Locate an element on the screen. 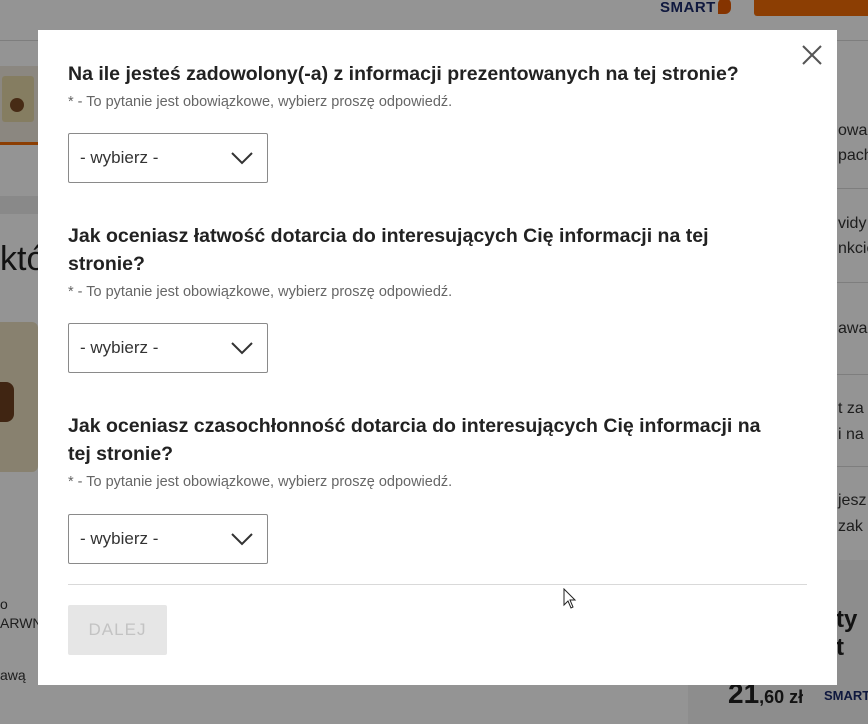 The height and width of the screenshot is (724, 868). close-icon is located at coordinates (812, 55).